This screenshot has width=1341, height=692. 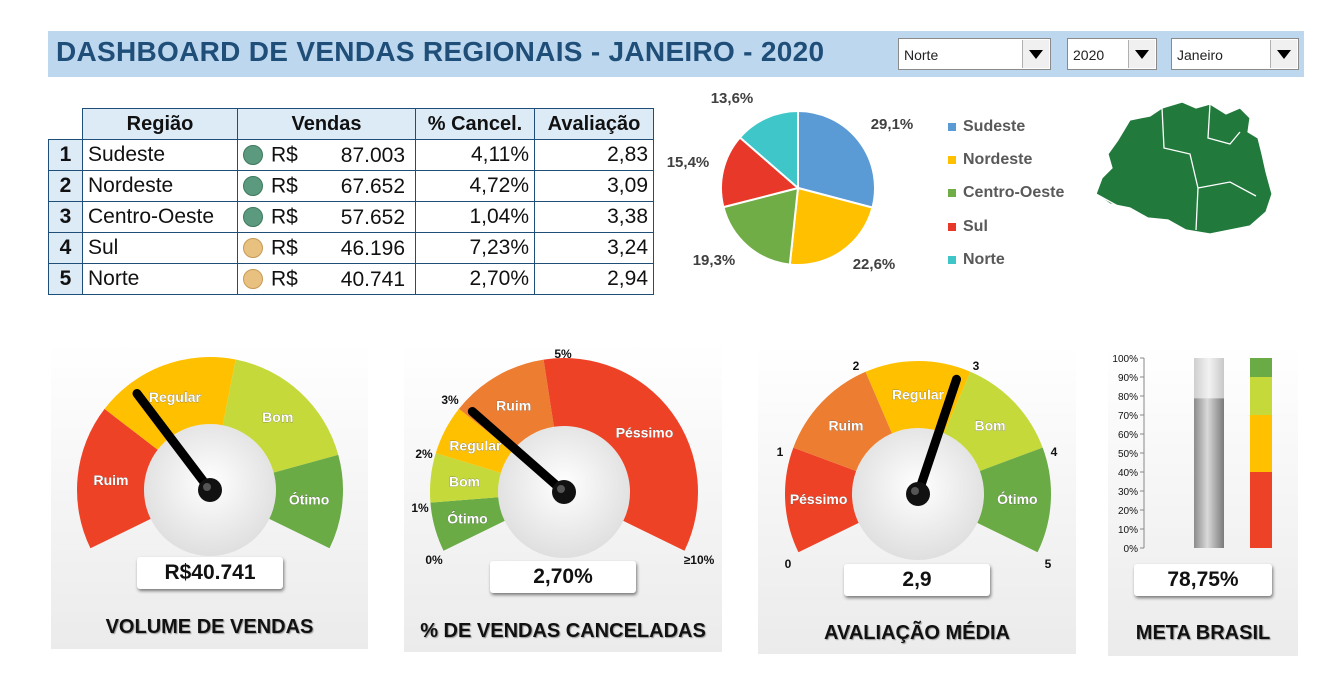 I want to click on avaliacao-cell: 3,24, so click(x=594, y=248).